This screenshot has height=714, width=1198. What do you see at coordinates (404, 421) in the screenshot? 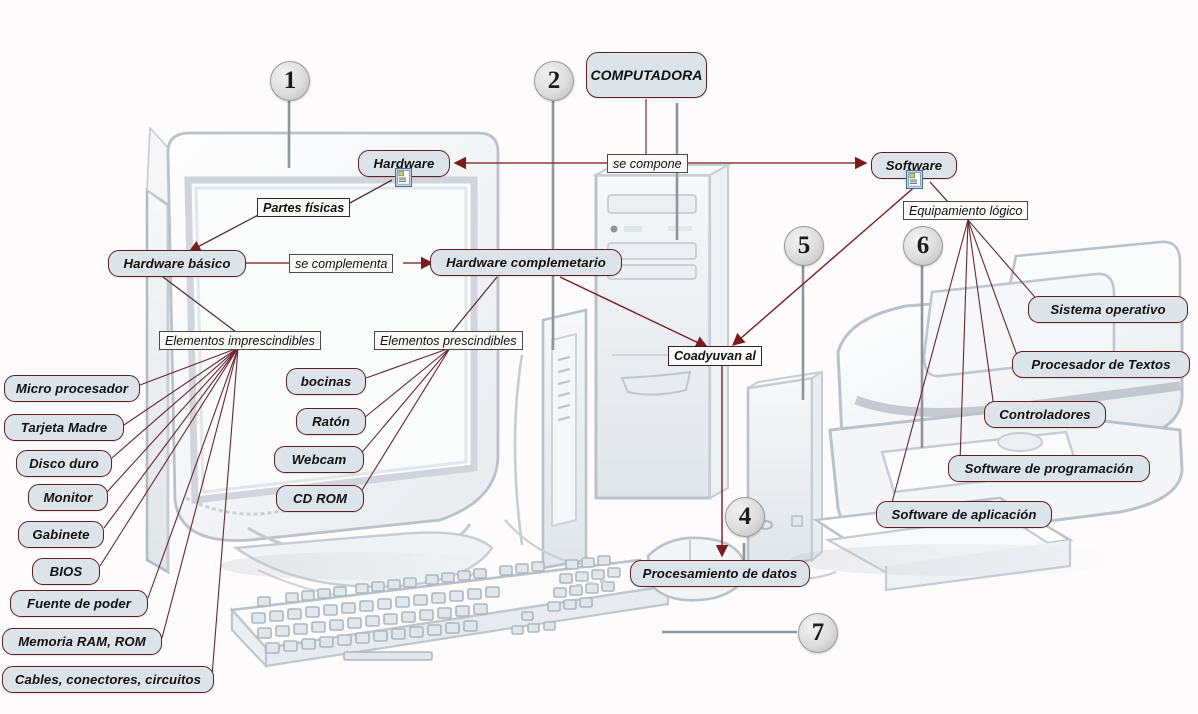
I see `prescindibles-fan` at bounding box center [404, 421].